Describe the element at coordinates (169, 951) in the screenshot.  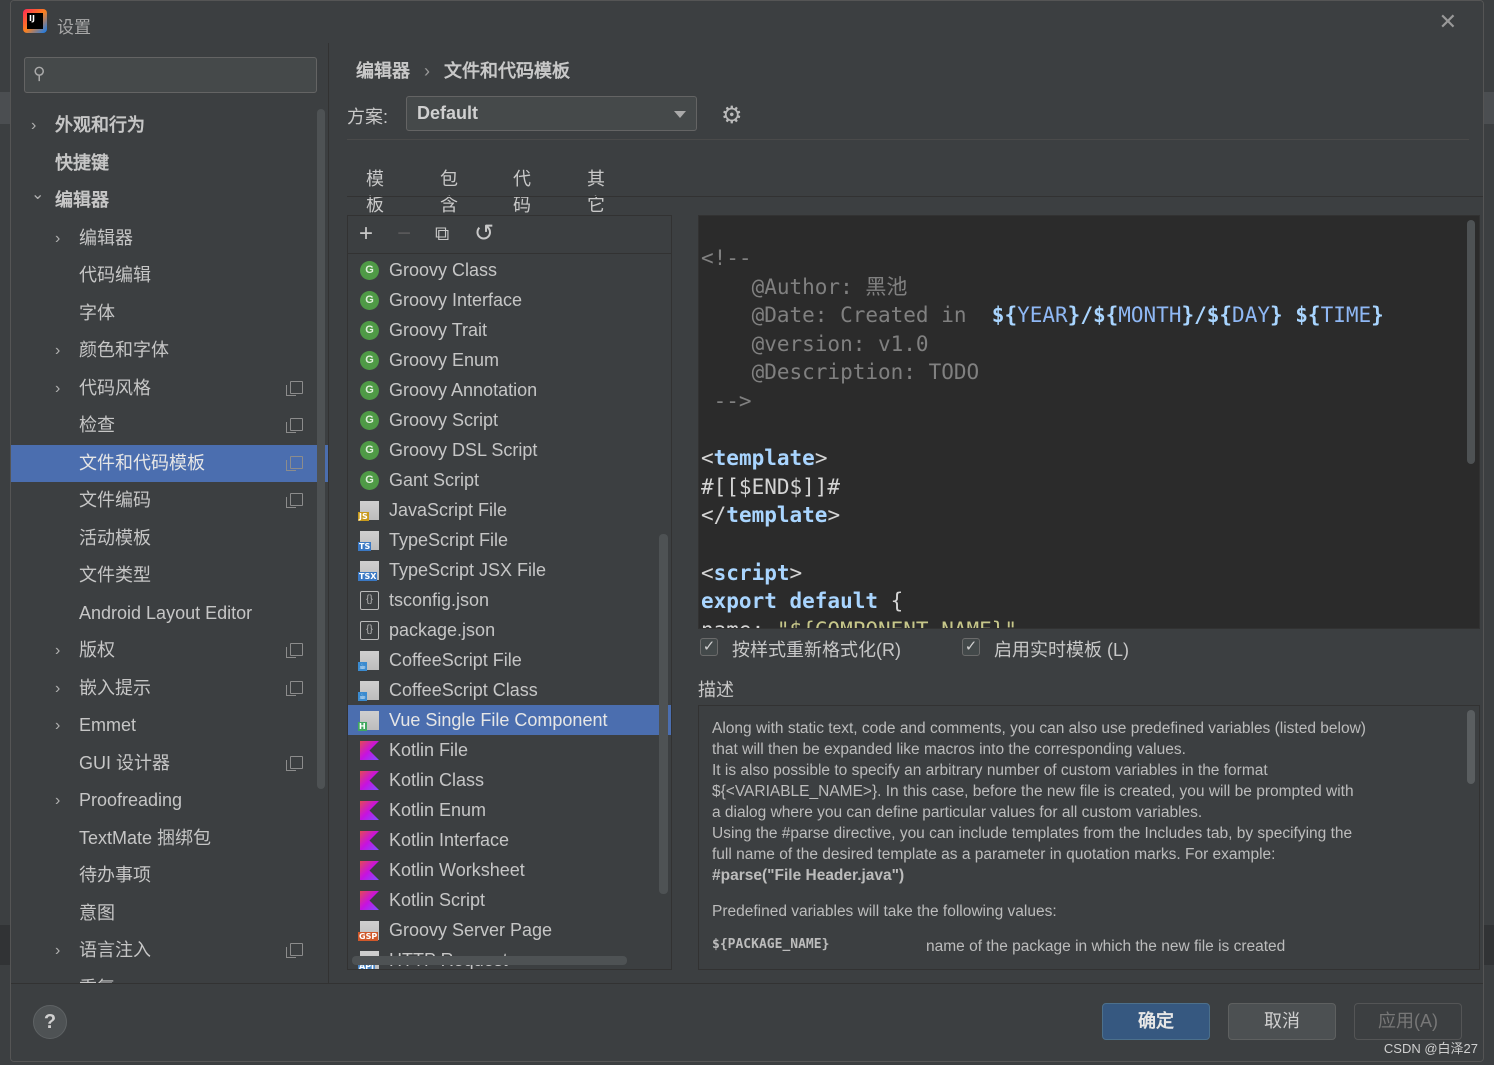
I see `sidebar-item: › 语言注入` at that location.